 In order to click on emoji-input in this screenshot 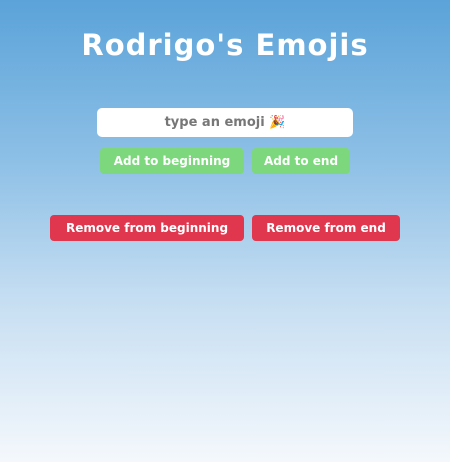, I will do `click(225, 122)`.